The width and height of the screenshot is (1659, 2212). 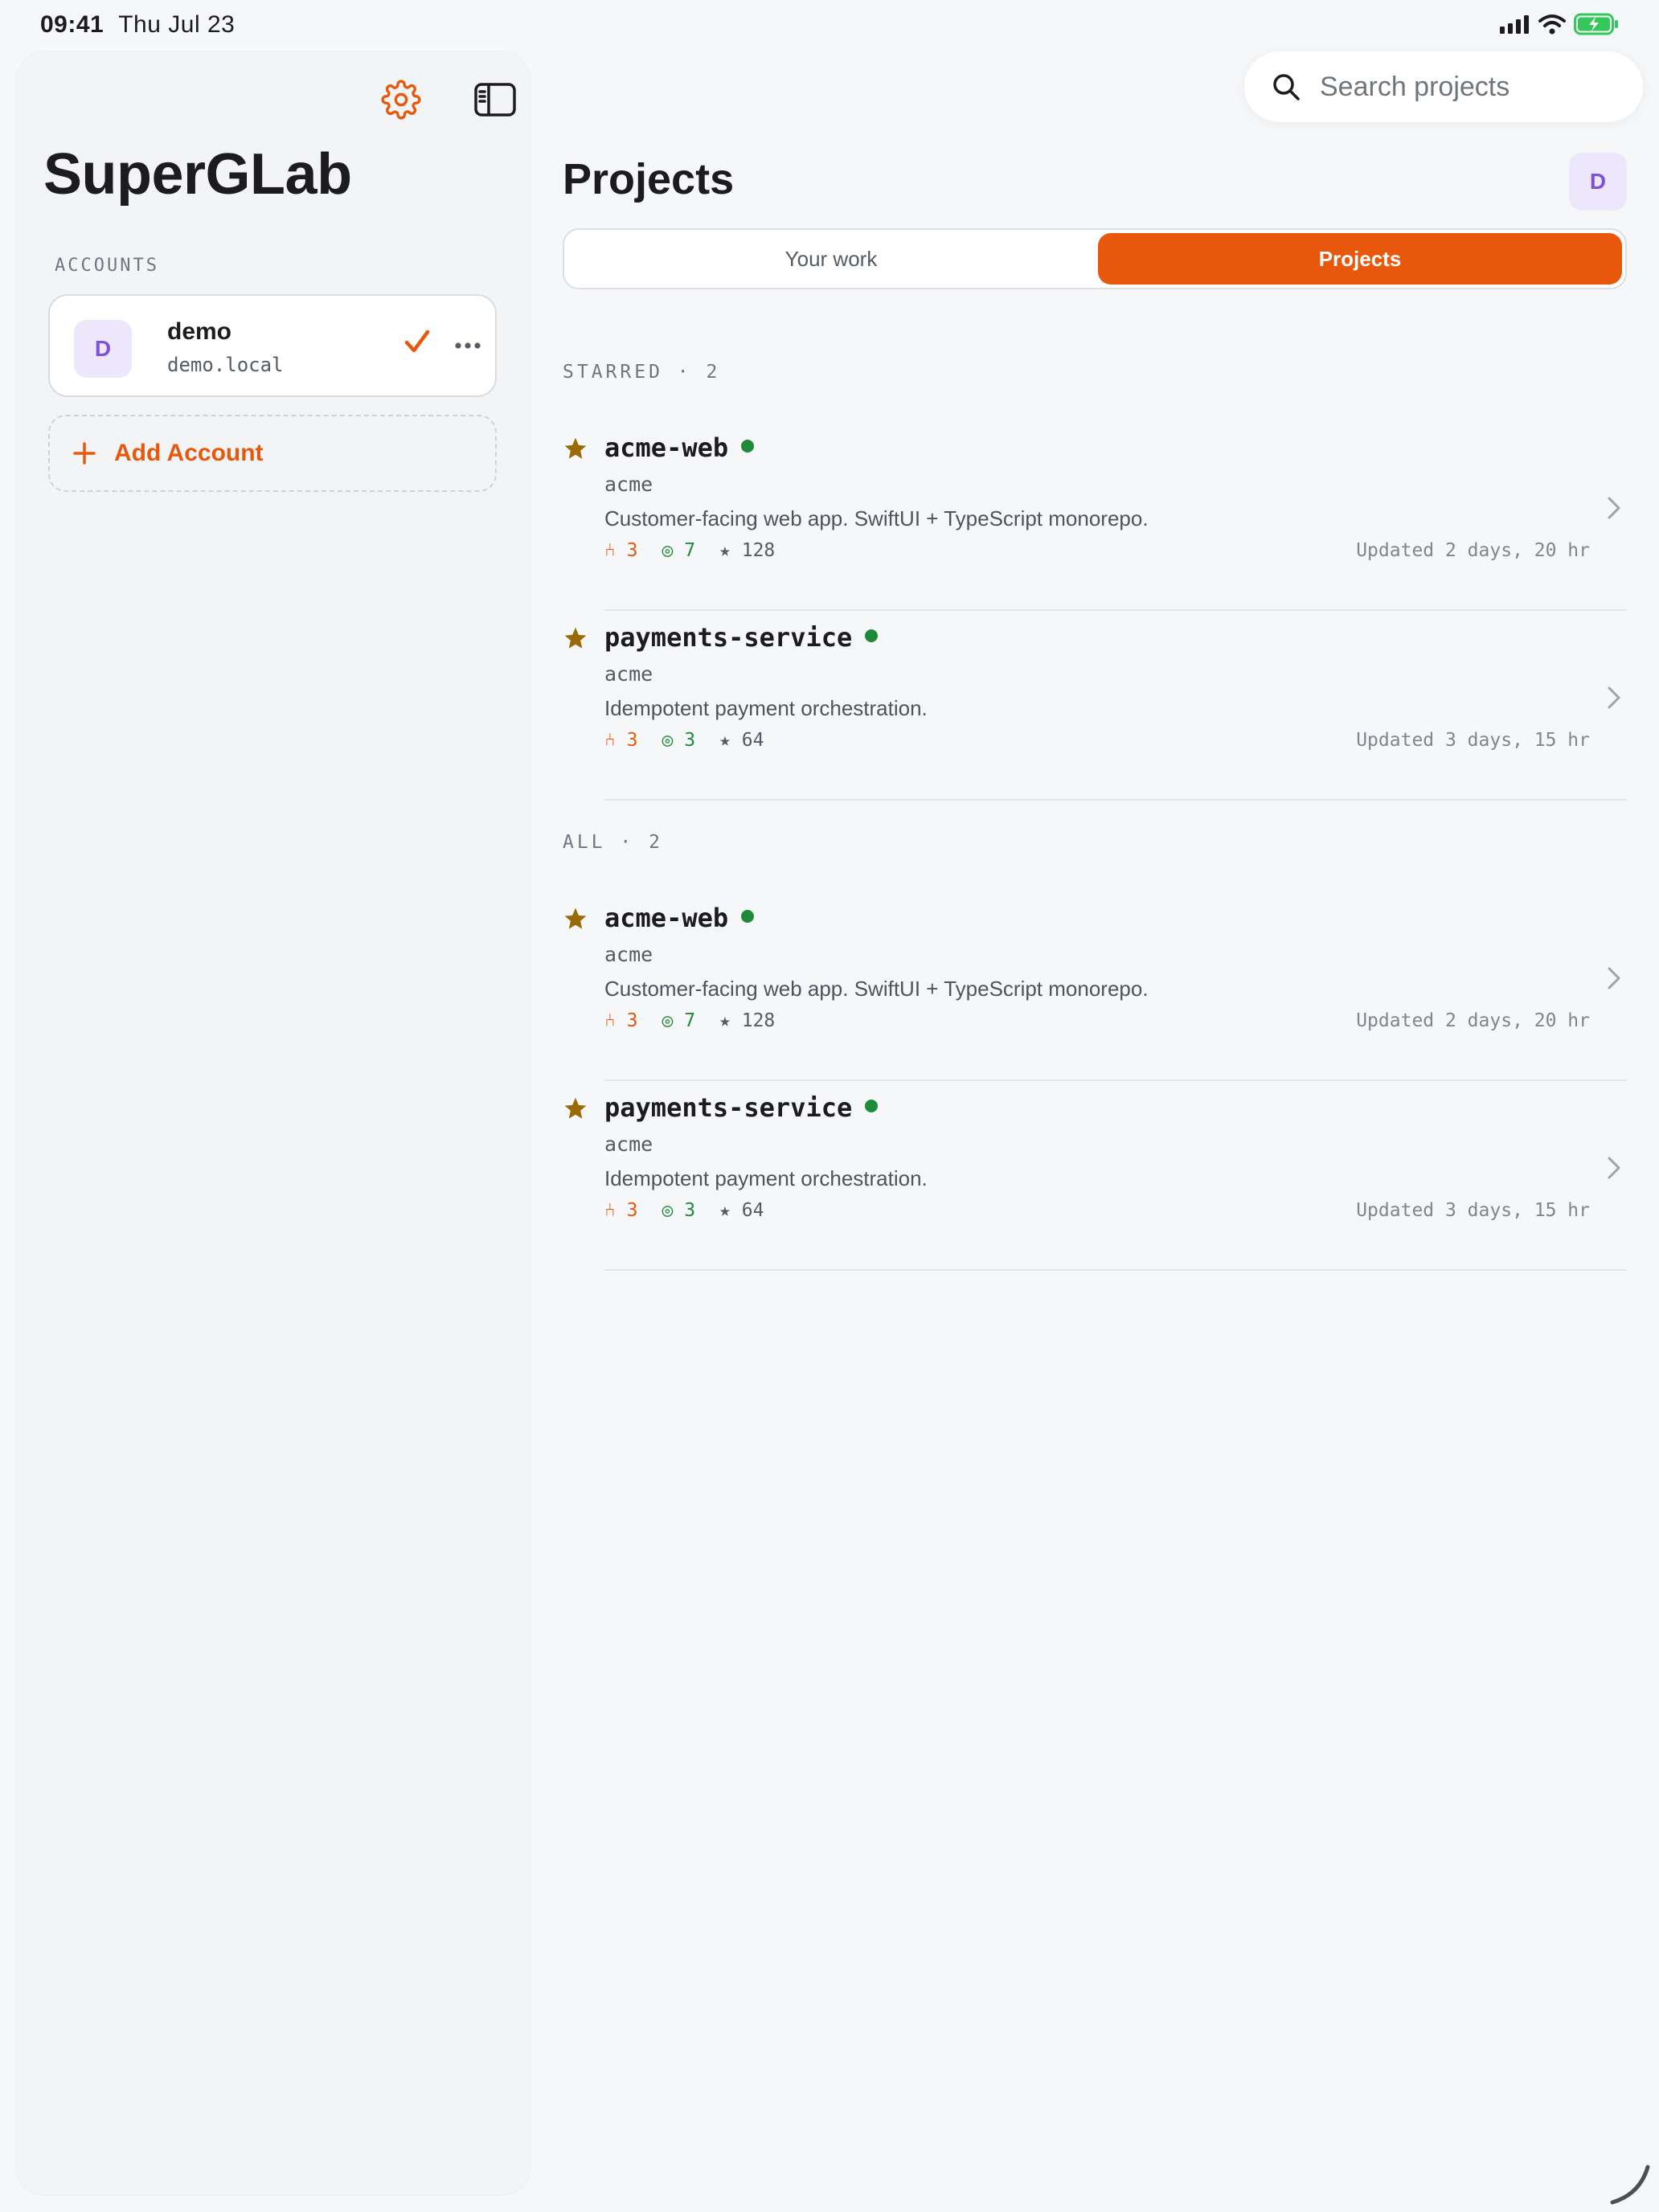 What do you see at coordinates (103, 349) in the screenshot?
I see `account-avatar: D` at bounding box center [103, 349].